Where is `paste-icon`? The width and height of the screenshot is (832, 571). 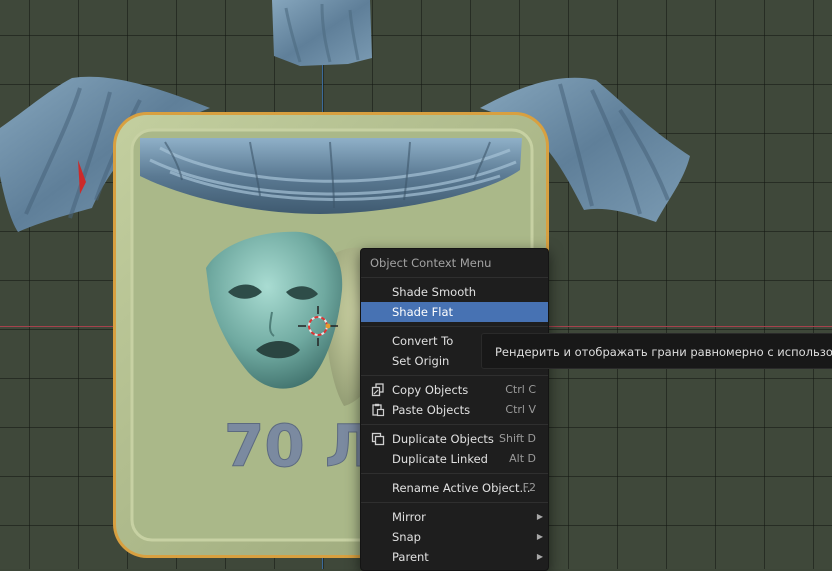 paste-icon is located at coordinates (378, 410).